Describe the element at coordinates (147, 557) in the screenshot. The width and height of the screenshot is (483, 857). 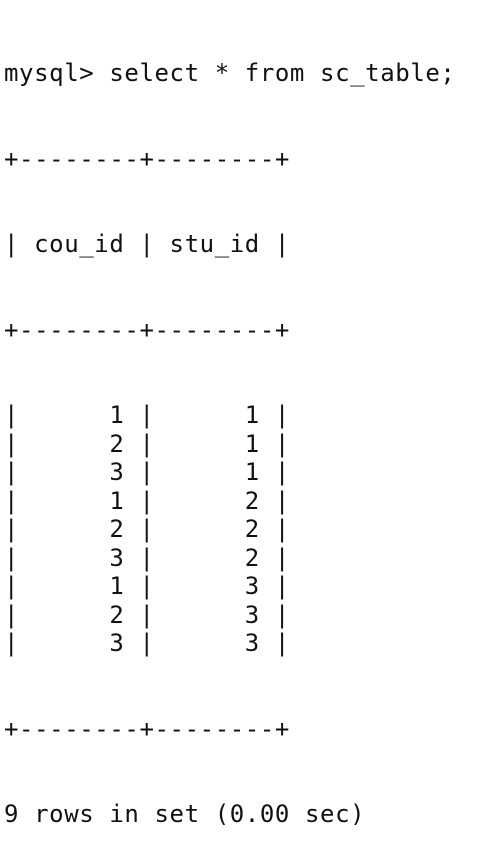
I see `table-row: | 3 | 2 |` at that location.